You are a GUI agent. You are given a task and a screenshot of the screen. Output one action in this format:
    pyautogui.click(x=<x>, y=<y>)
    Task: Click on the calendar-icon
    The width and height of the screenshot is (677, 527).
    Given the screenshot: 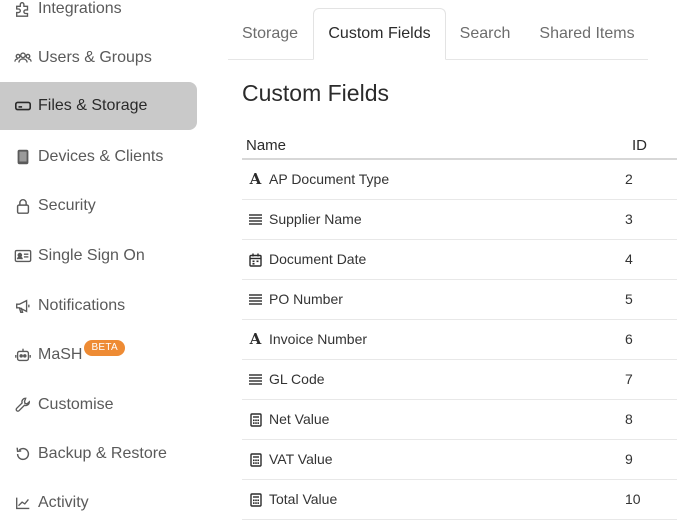 What is the action you would take?
    pyautogui.click(x=255, y=259)
    